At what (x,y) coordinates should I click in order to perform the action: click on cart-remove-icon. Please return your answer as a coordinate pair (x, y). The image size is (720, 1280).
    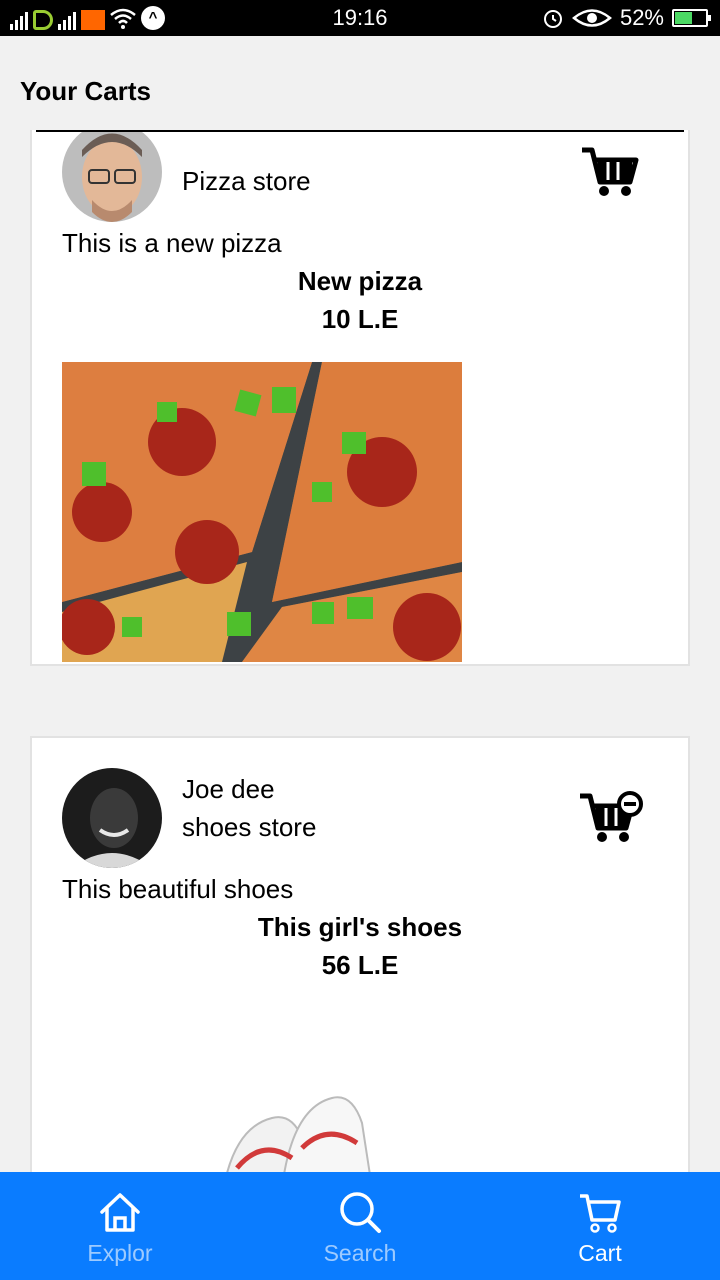
    Looking at the image, I should click on (611, 817).